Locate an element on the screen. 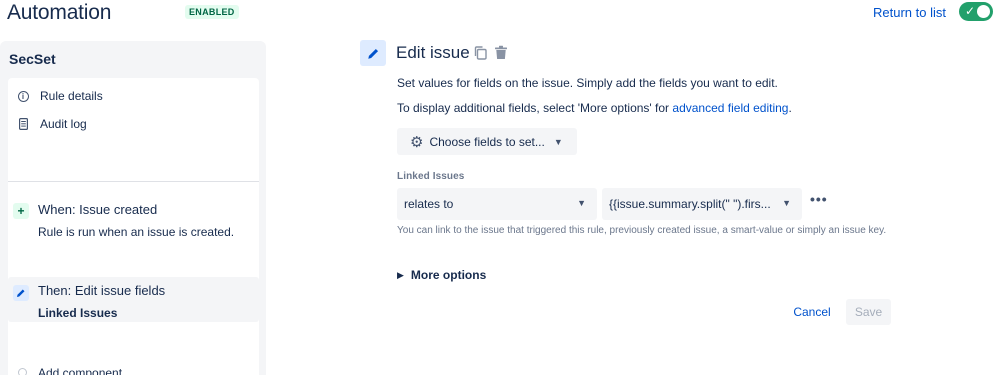 Image resolution: width=998 pixels, height=375 pixels. advanced-field-editing-link: advanced field editing is located at coordinates (730, 108).